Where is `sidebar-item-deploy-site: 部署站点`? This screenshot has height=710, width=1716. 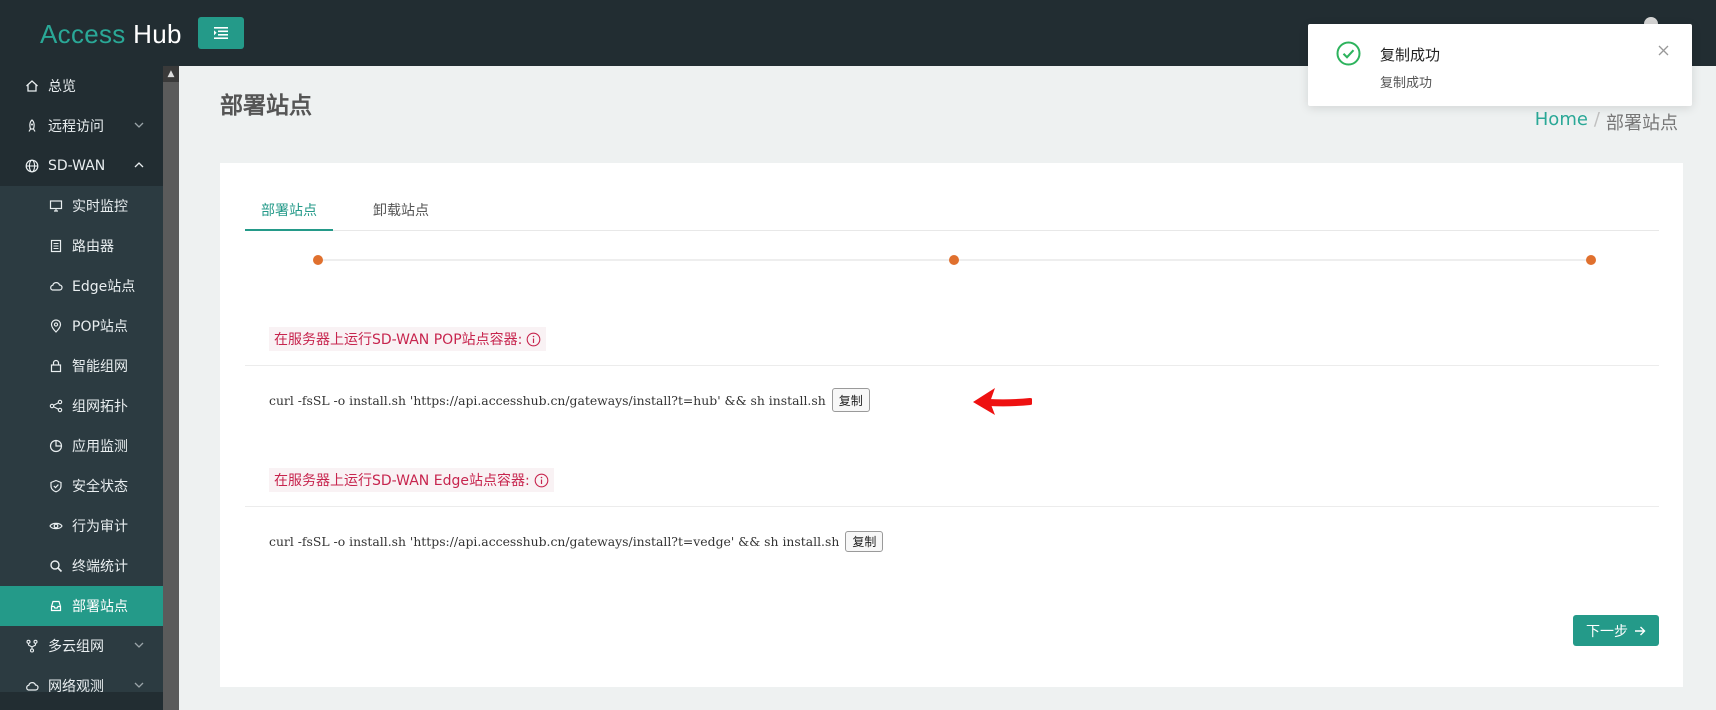
sidebar-item-deploy-site: 部署站点 is located at coordinates (81, 606).